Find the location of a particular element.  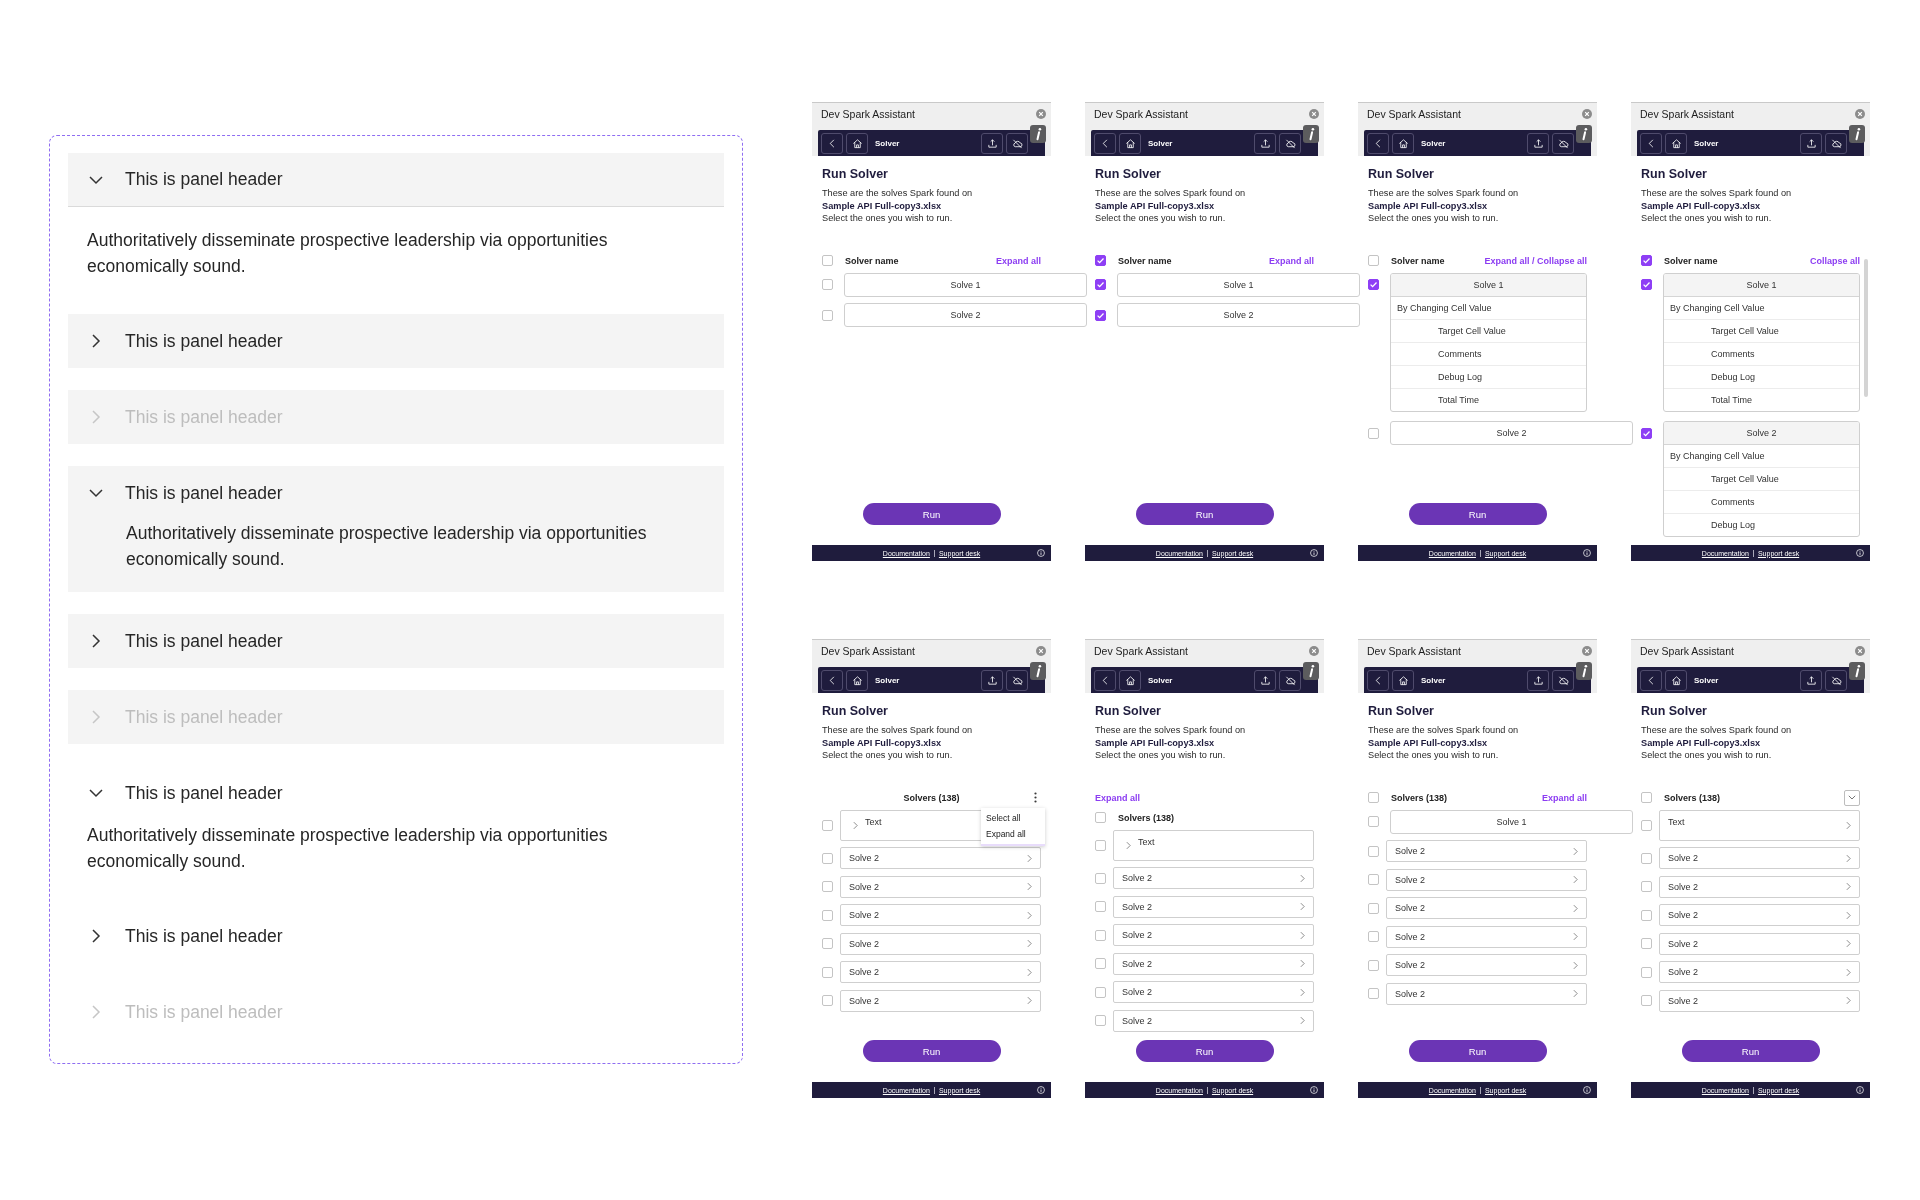

expand-collapse-link: Collapse all is located at coordinates (1834, 260).